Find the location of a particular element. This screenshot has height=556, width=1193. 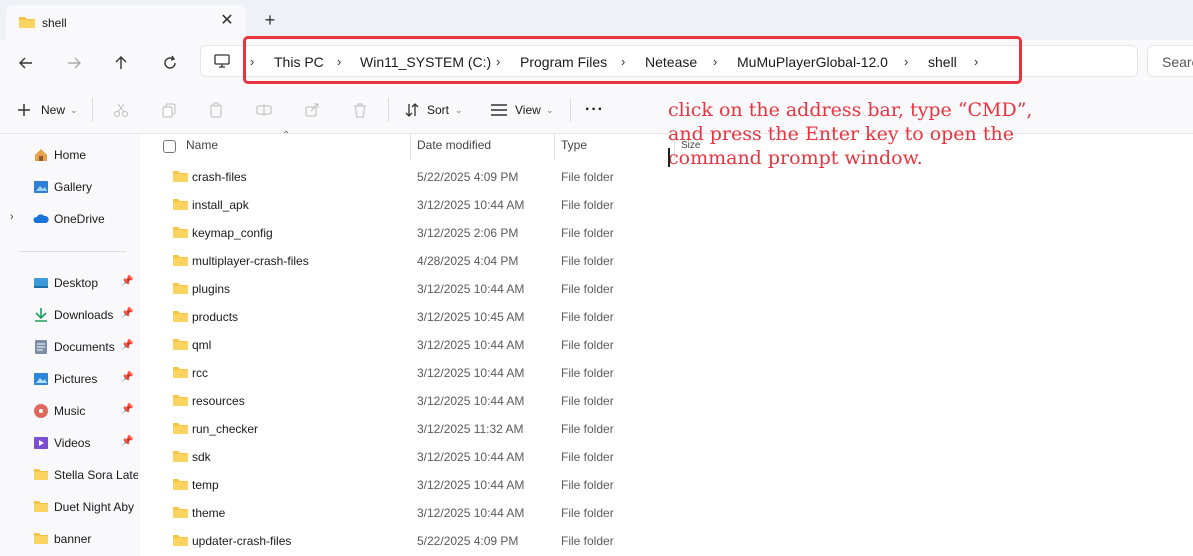

column-header-type: Type is located at coordinates (574, 145).